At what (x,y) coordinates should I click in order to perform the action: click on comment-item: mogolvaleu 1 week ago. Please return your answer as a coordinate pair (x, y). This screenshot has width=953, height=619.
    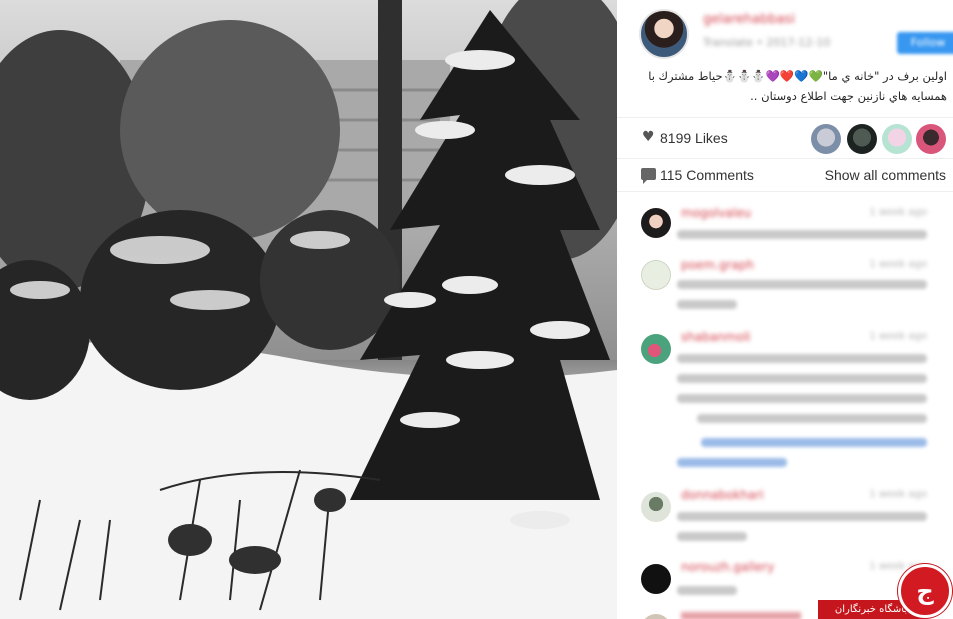
    Looking at the image, I should click on (785, 229).